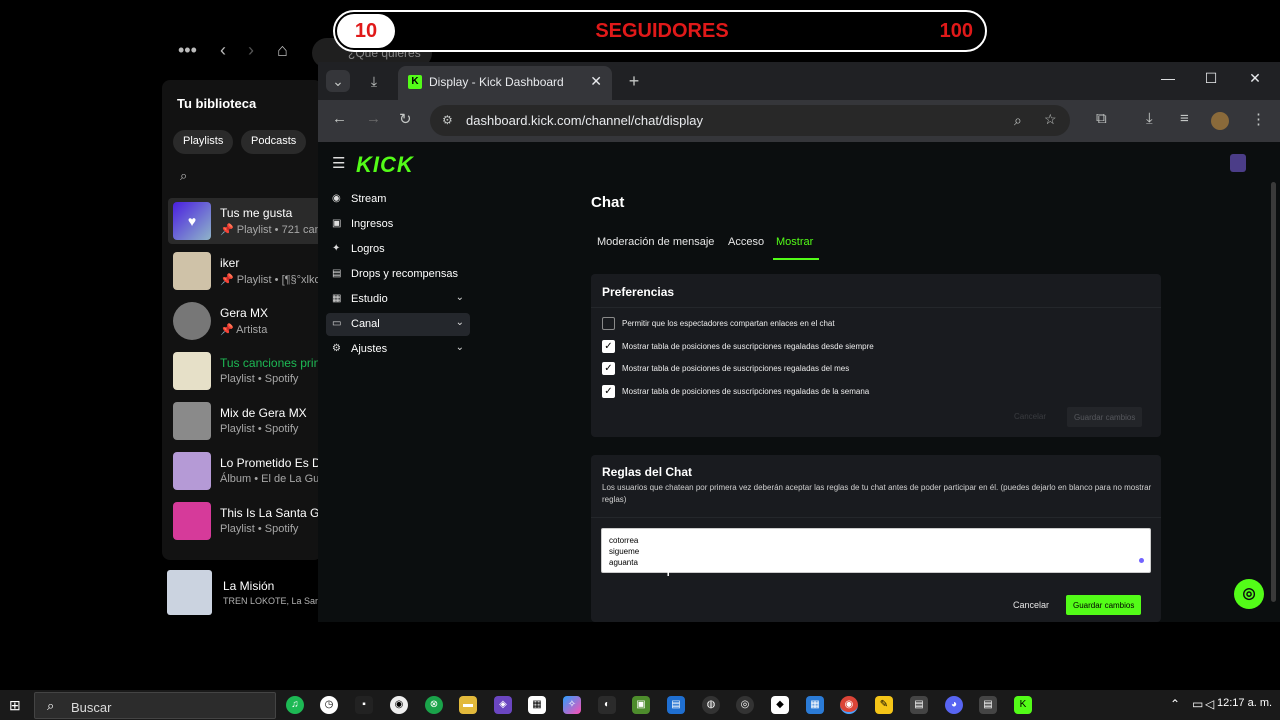 The height and width of the screenshot is (720, 1280). Describe the element at coordinates (1031, 605) in the screenshot. I see `rules-cancel-button: Cancelar` at that location.